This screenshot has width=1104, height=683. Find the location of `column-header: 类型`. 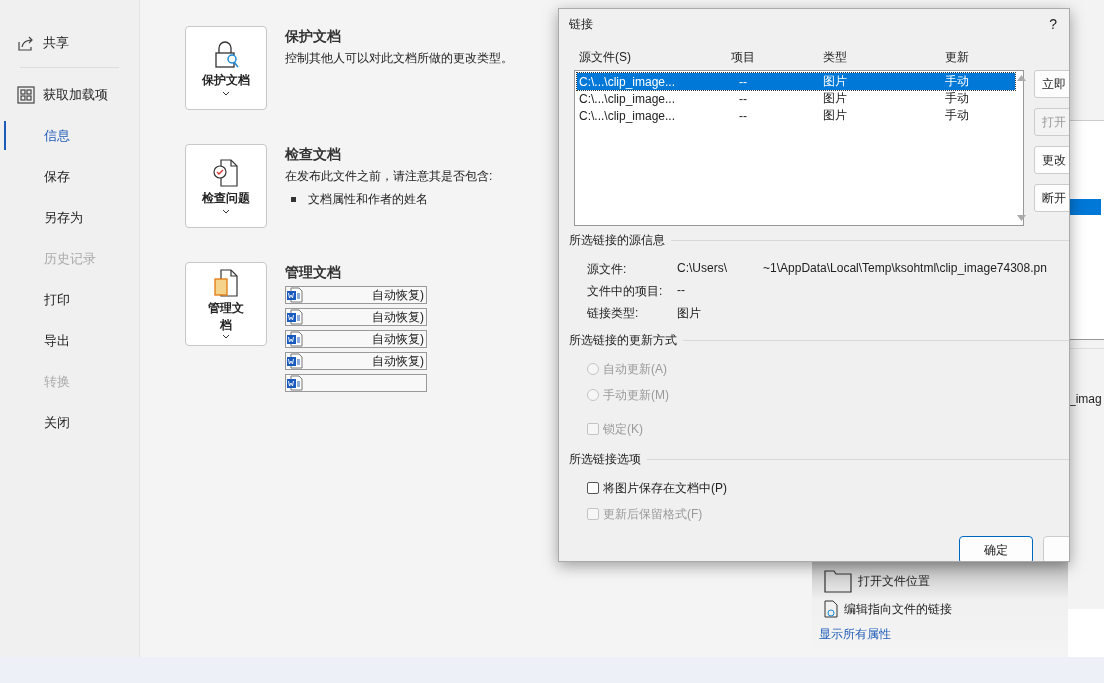

column-header: 类型 is located at coordinates (835, 57).